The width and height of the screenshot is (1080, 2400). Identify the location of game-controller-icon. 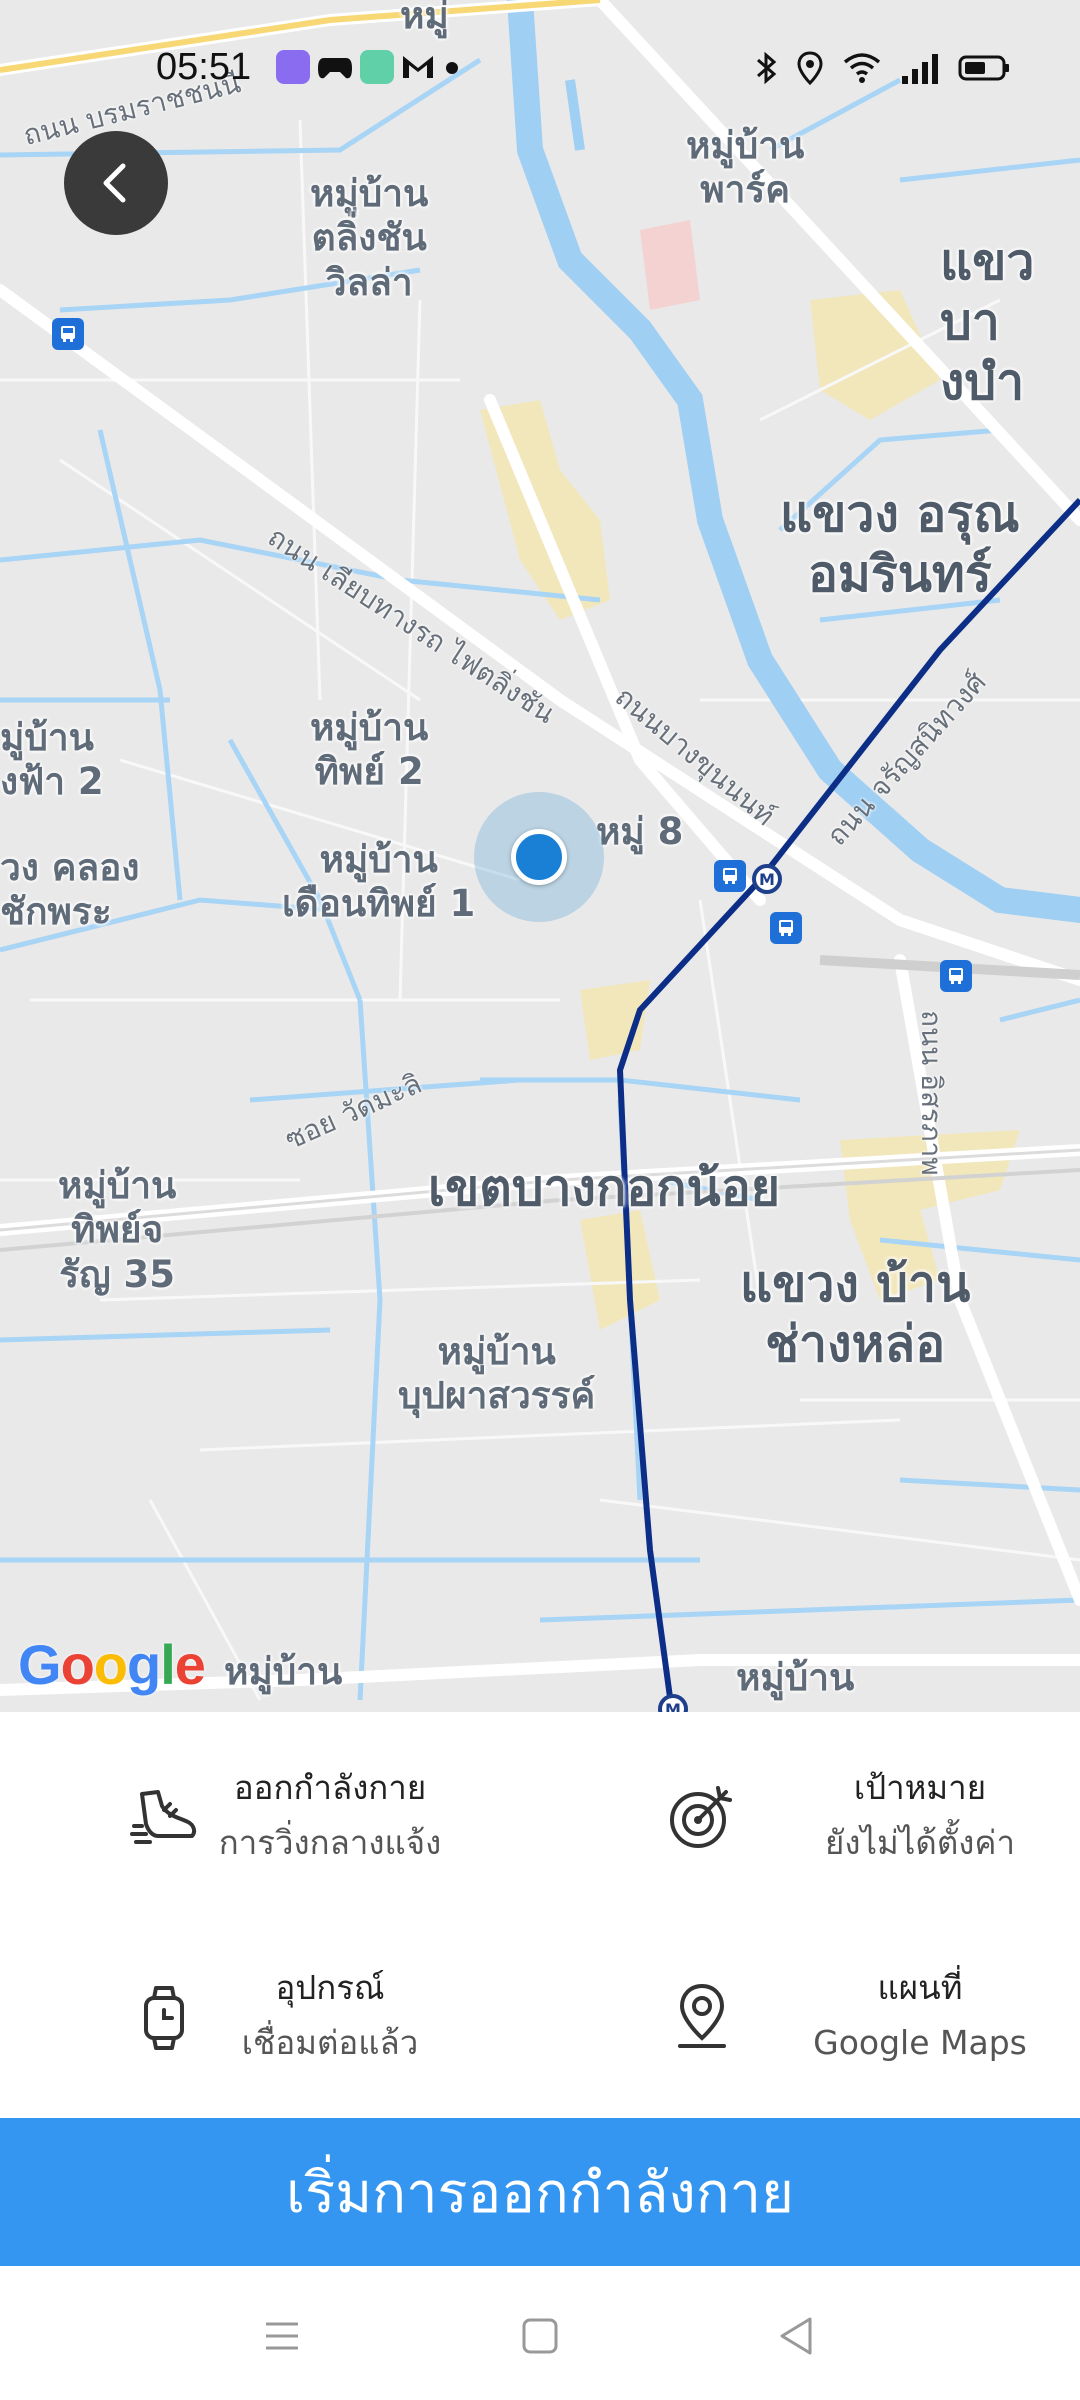
(335, 67).